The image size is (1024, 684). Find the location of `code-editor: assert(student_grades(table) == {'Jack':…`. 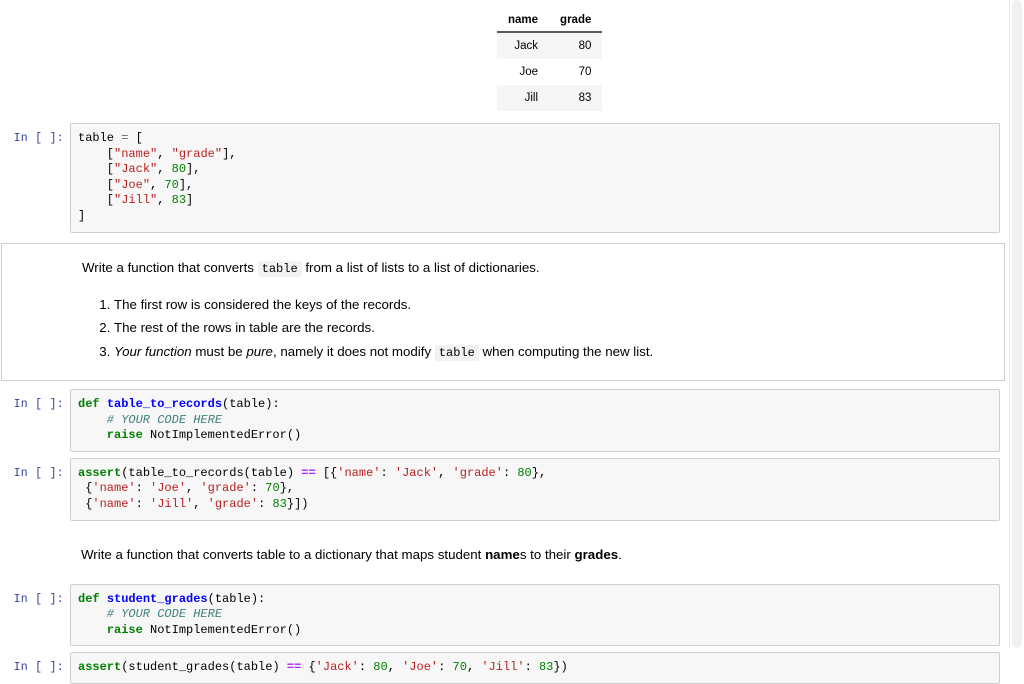

code-editor: assert(student_grades(table) == {'Jack':… is located at coordinates (535, 668).